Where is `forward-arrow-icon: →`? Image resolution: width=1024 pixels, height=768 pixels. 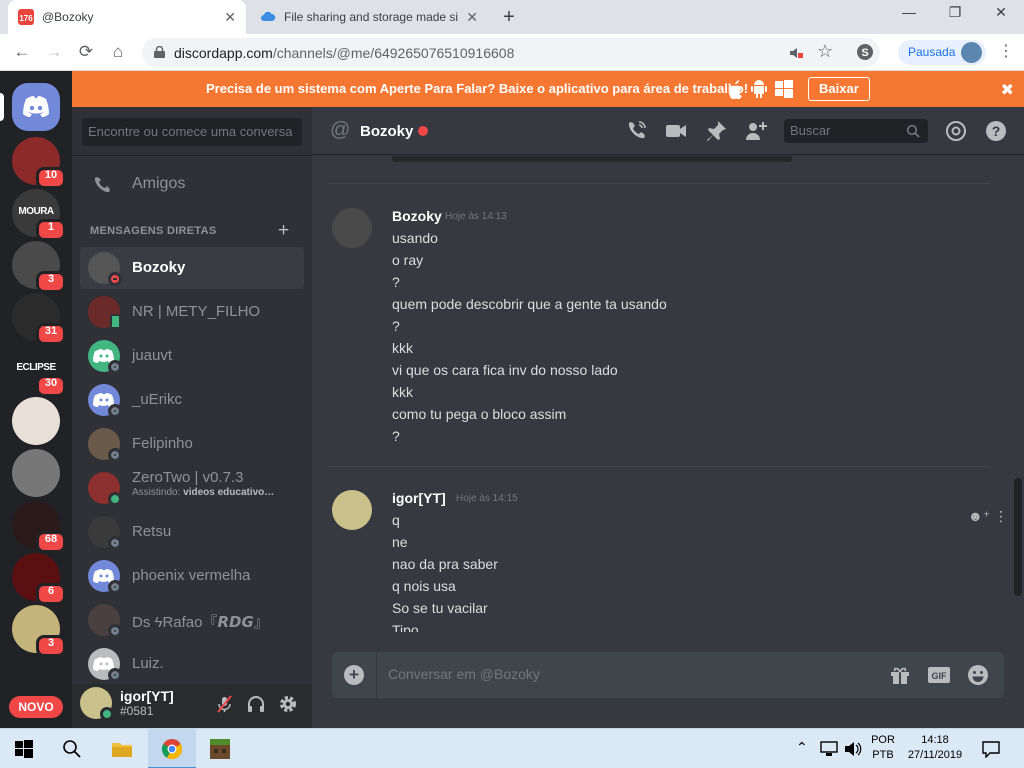 forward-arrow-icon: → is located at coordinates (54, 52).